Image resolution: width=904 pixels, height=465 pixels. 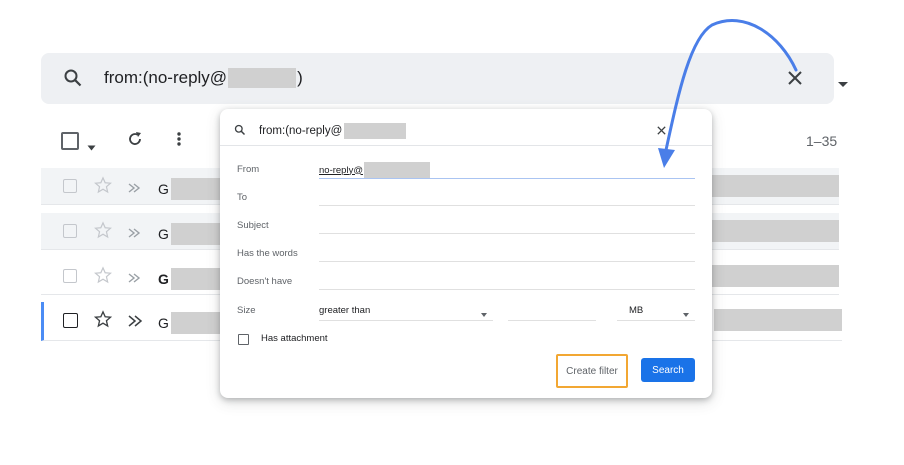 What do you see at coordinates (333, 131) in the screenshot?
I see `popup-search-query: from:(no-reply@` at bounding box center [333, 131].